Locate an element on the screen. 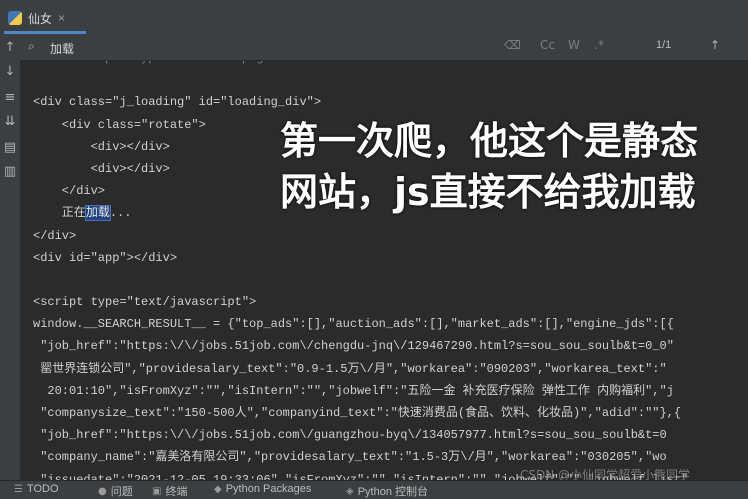  terminal-label: 终端 is located at coordinates (176, 492).